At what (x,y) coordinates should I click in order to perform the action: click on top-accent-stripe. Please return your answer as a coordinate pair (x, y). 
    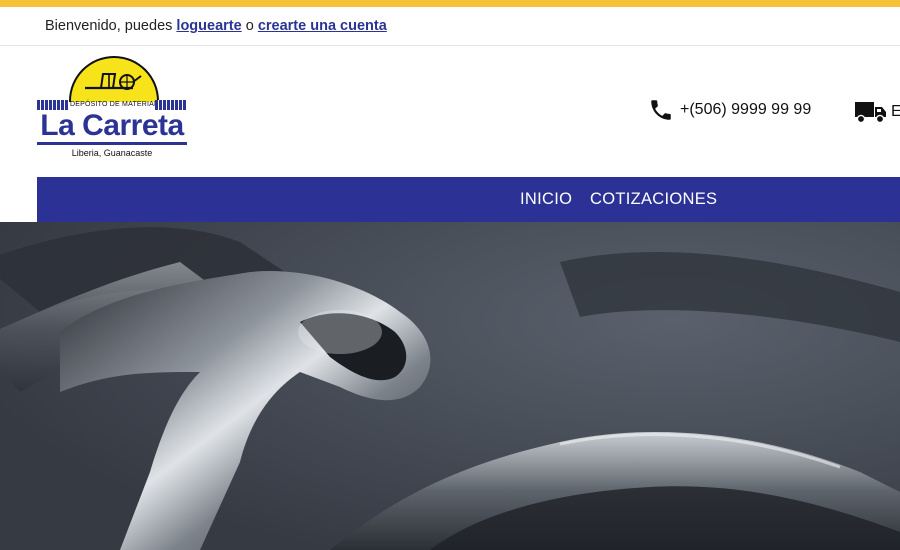
    Looking at the image, I should click on (450, 3).